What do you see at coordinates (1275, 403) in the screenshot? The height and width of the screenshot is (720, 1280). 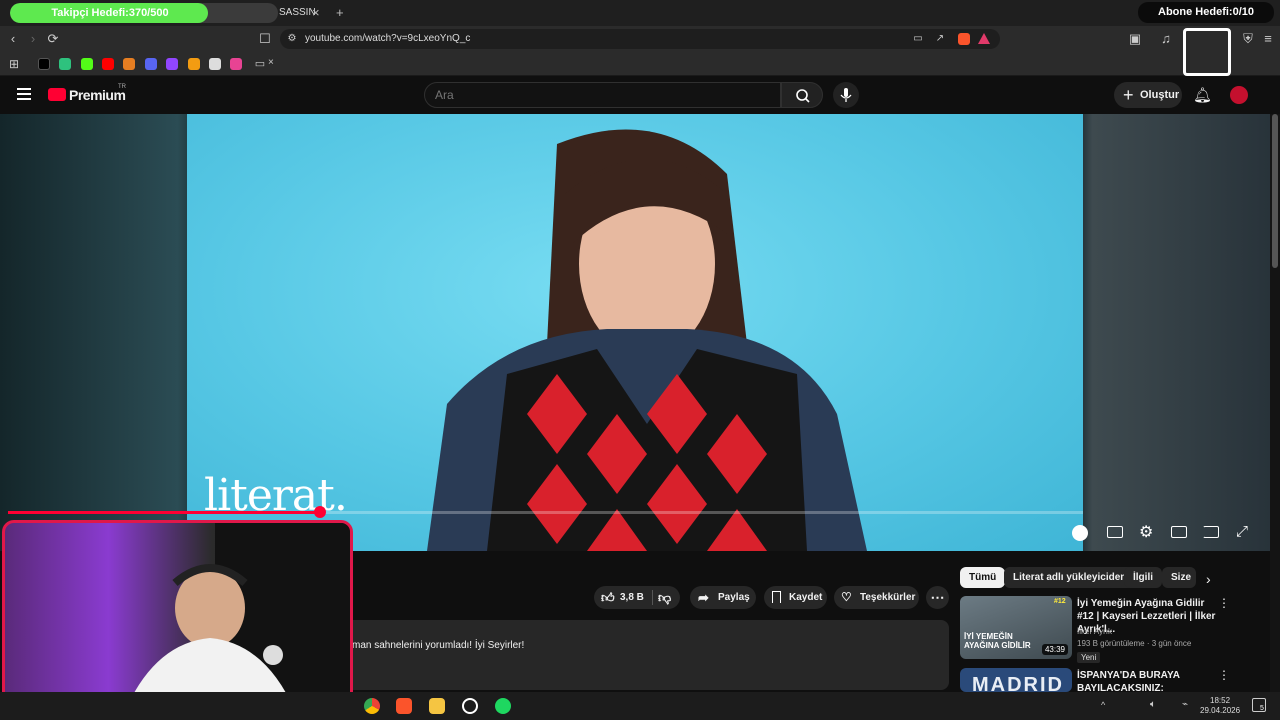 I see `page-scrollbar` at bounding box center [1275, 403].